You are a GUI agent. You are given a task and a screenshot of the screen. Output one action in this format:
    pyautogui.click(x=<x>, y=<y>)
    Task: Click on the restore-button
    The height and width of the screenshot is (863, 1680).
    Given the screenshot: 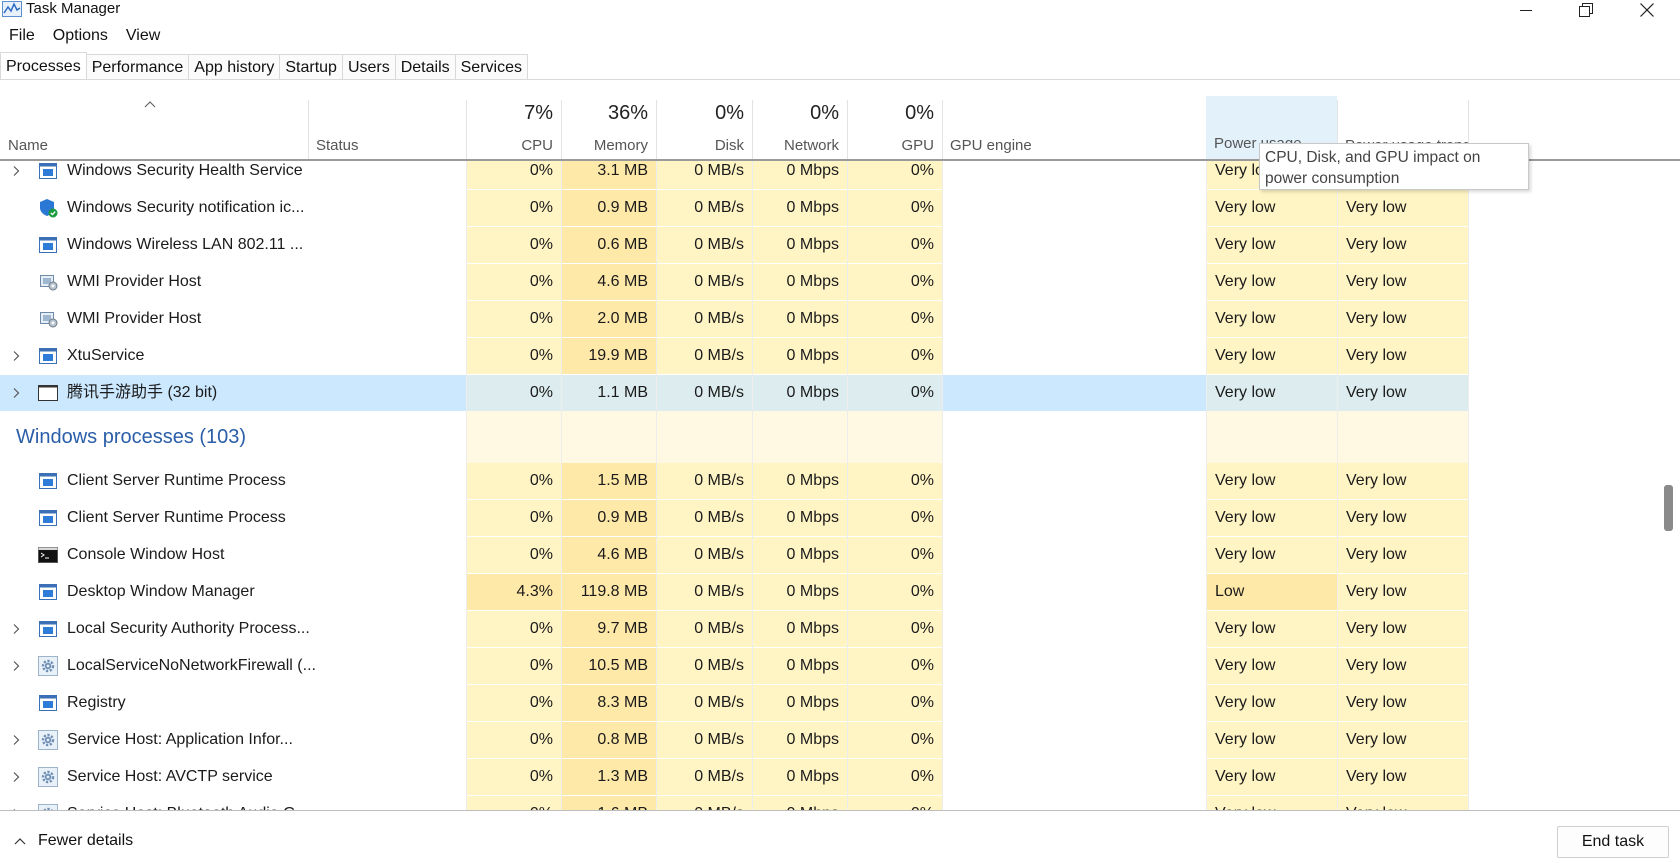 What is the action you would take?
    pyautogui.click(x=1586, y=10)
    